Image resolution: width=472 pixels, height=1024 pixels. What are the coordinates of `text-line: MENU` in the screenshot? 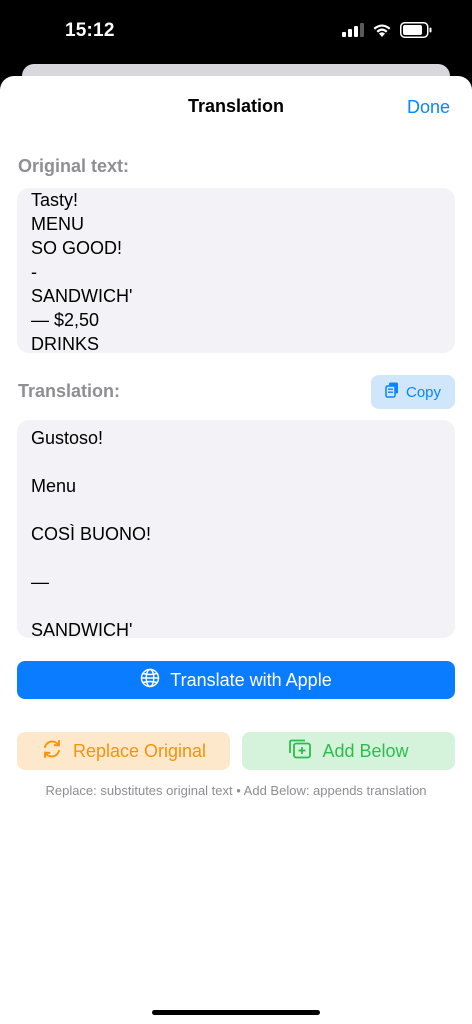 It's located at (57, 224).